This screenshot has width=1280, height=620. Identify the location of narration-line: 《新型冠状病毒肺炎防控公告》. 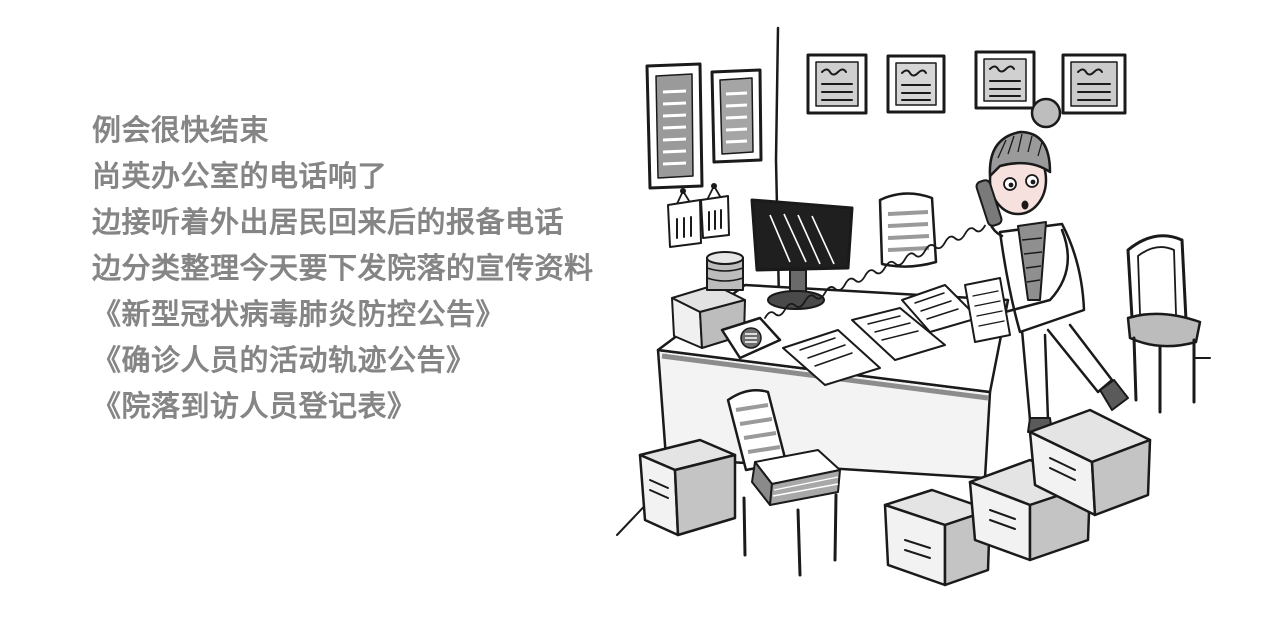
(299, 314).